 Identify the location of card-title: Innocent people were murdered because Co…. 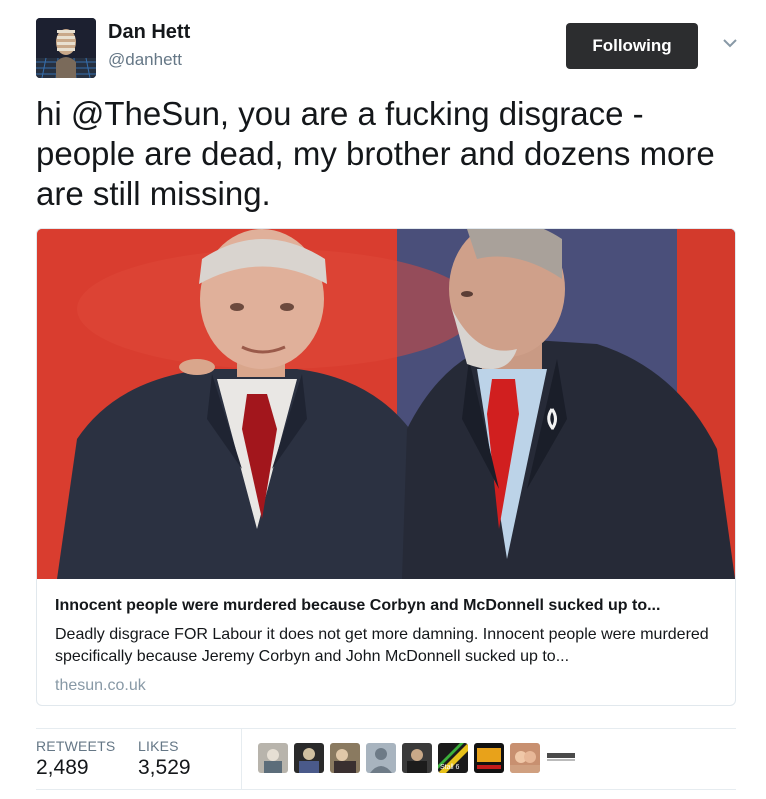
(387, 606).